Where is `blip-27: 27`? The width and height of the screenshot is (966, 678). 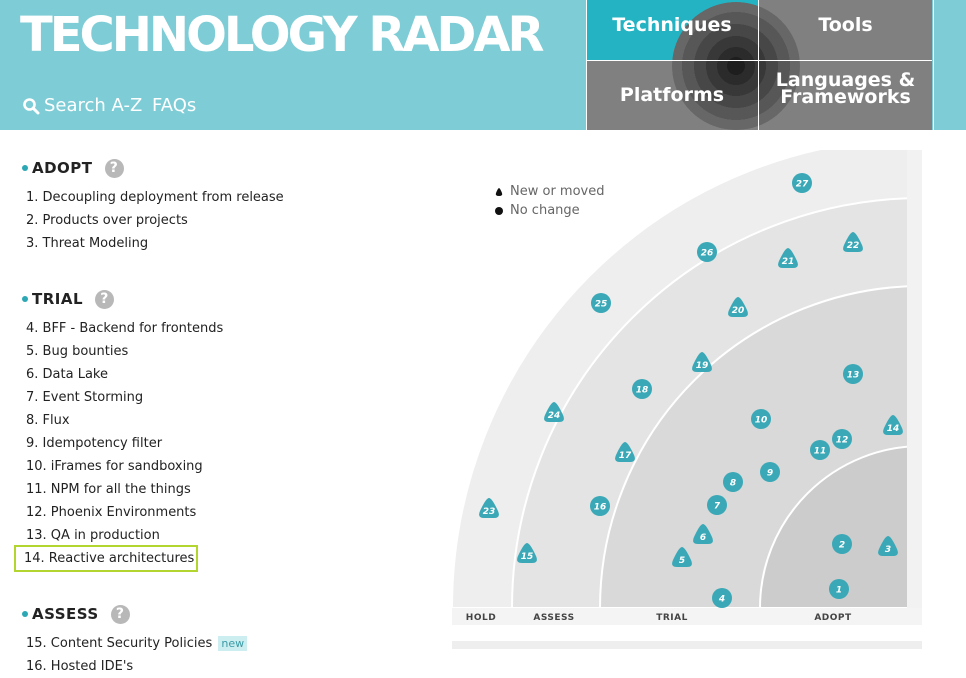 blip-27: 27 is located at coordinates (802, 183).